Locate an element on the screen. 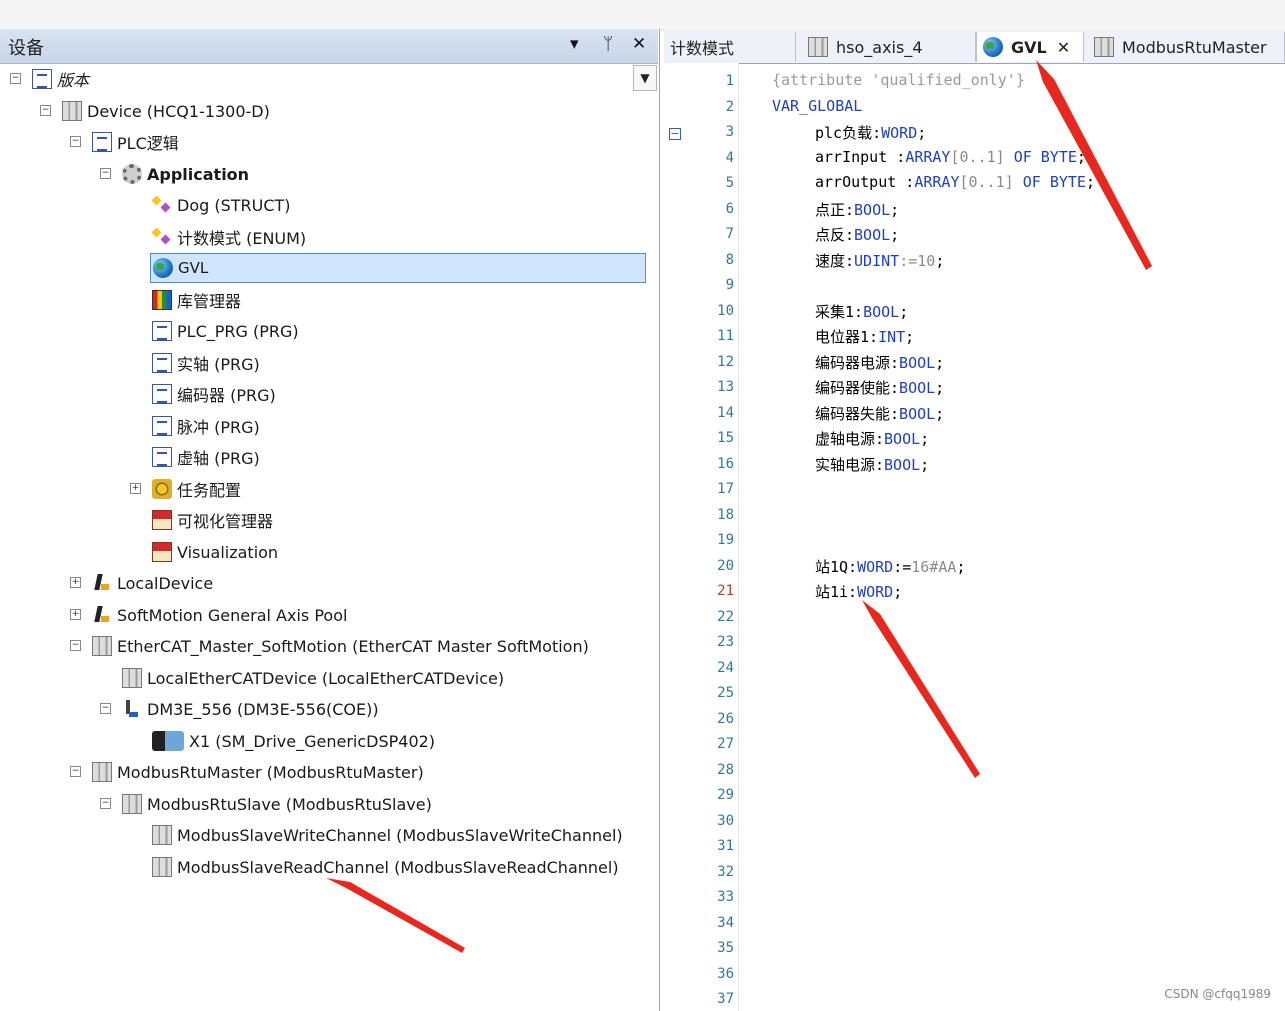  line-number: 3 is located at coordinates (729, 132).